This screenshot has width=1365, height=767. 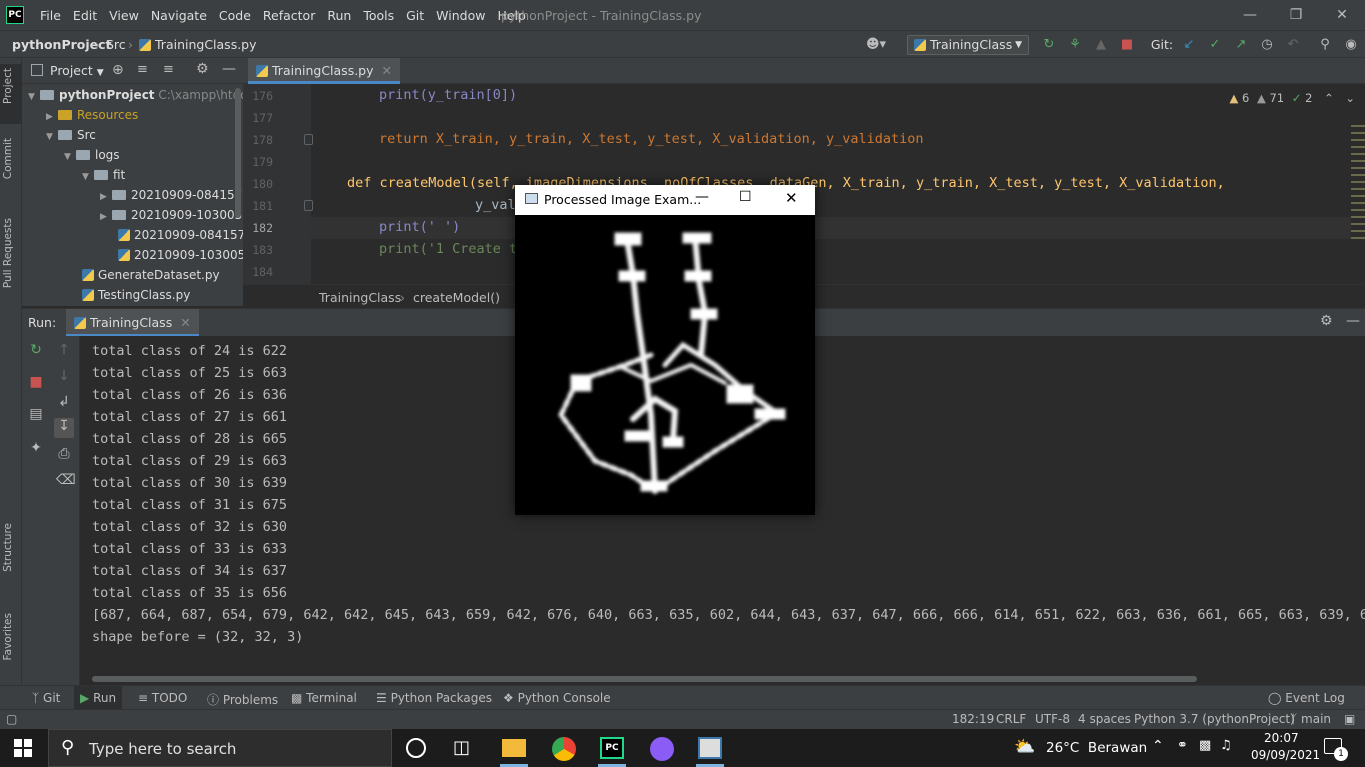 I want to click on tree-item-rar-084157: 20210909-084157.rar, so click(x=180, y=235).